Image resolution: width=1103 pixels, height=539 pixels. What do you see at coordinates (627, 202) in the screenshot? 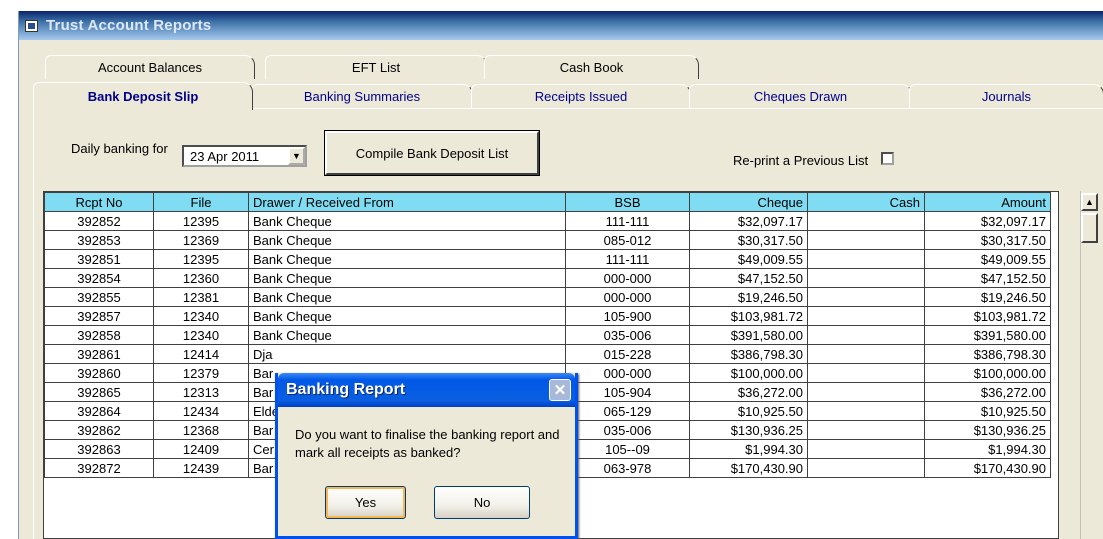
I see `column-header-bsb: BSB` at bounding box center [627, 202].